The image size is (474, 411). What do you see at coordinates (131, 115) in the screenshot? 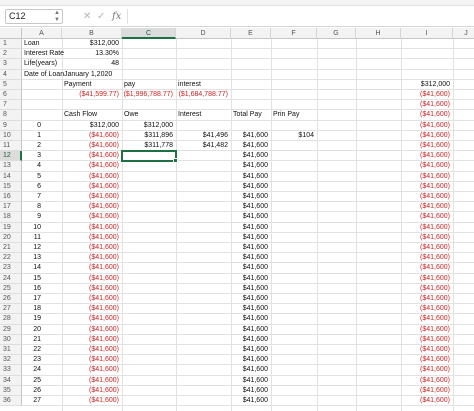
I see `cell-c8: Owe` at bounding box center [131, 115].